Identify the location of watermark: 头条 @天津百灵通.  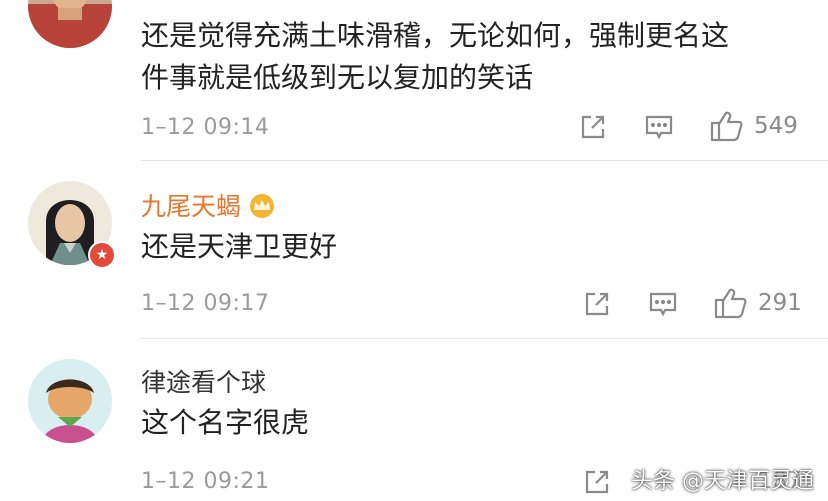
(722, 481).